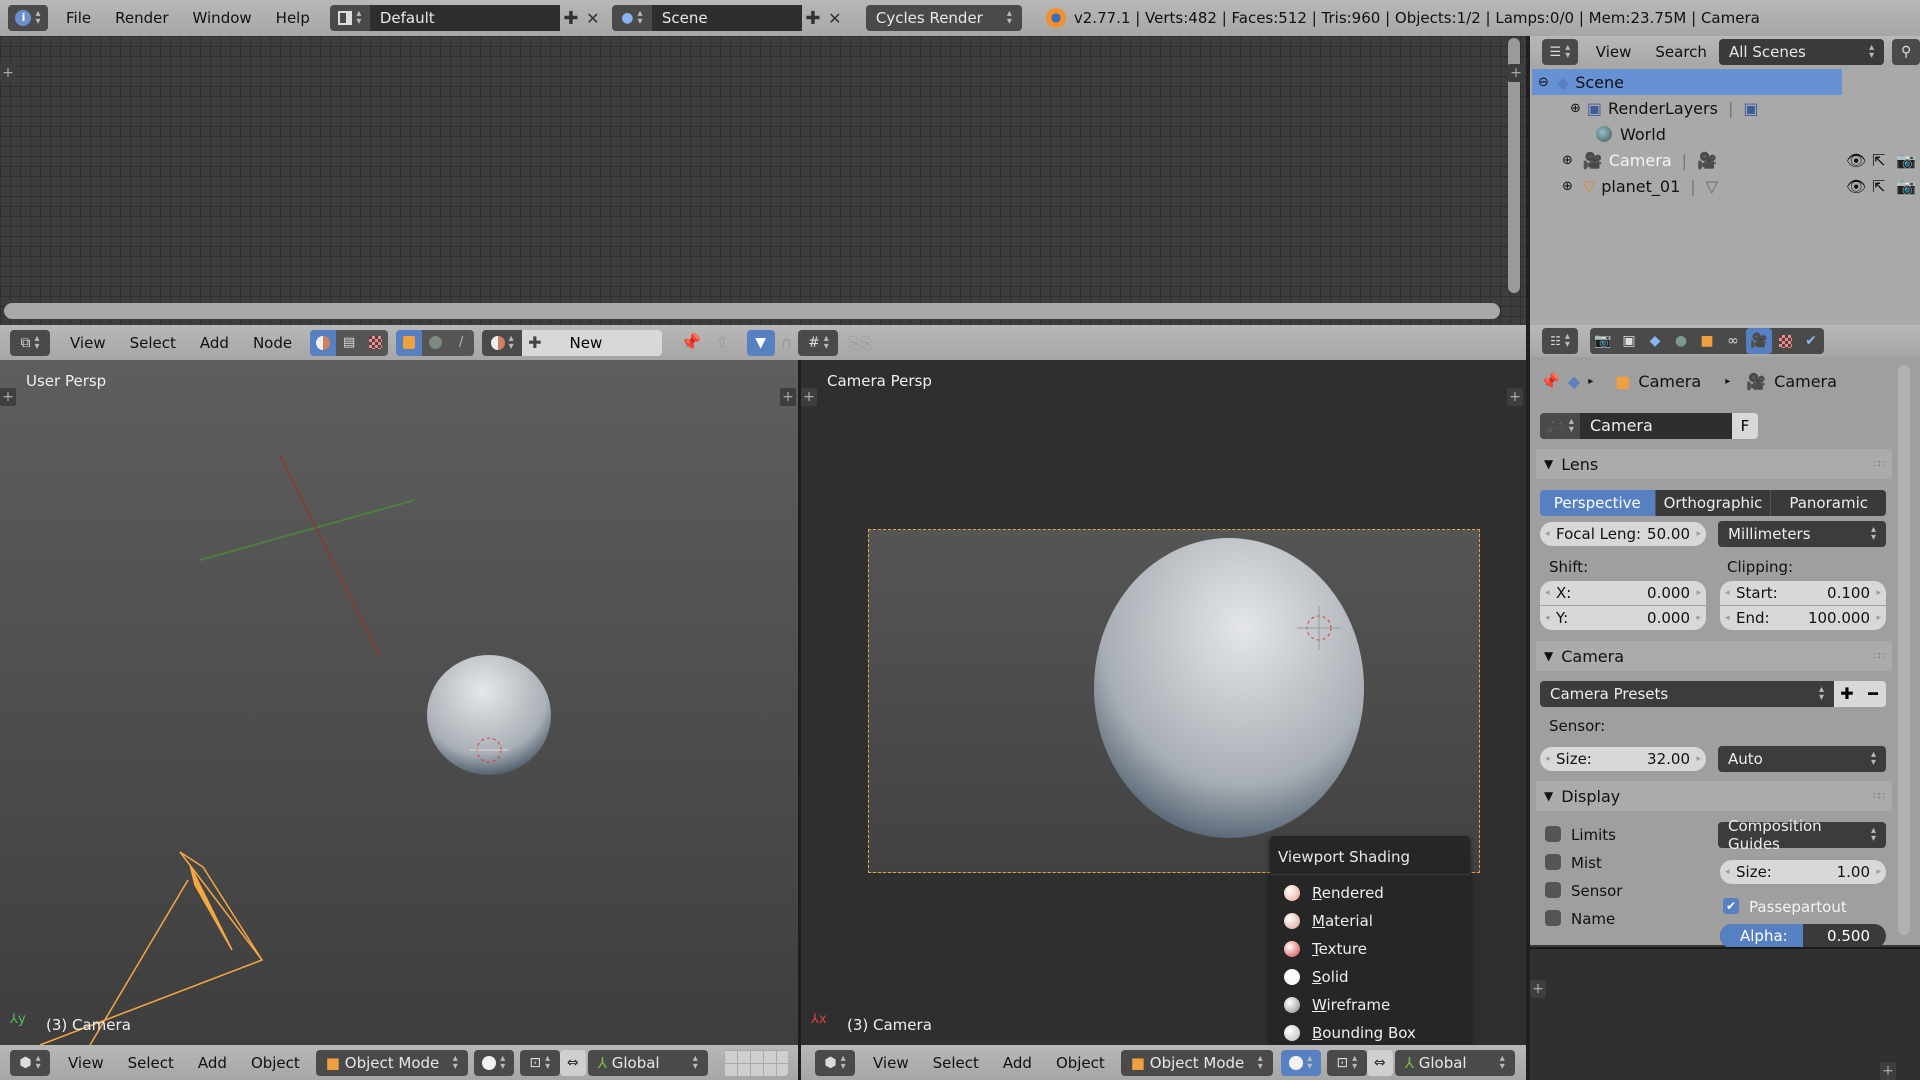 Image resolution: width=1920 pixels, height=1080 pixels. Describe the element at coordinates (1370, 949) in the screenshot. I see `shading-option-texture: Texture` at that location.